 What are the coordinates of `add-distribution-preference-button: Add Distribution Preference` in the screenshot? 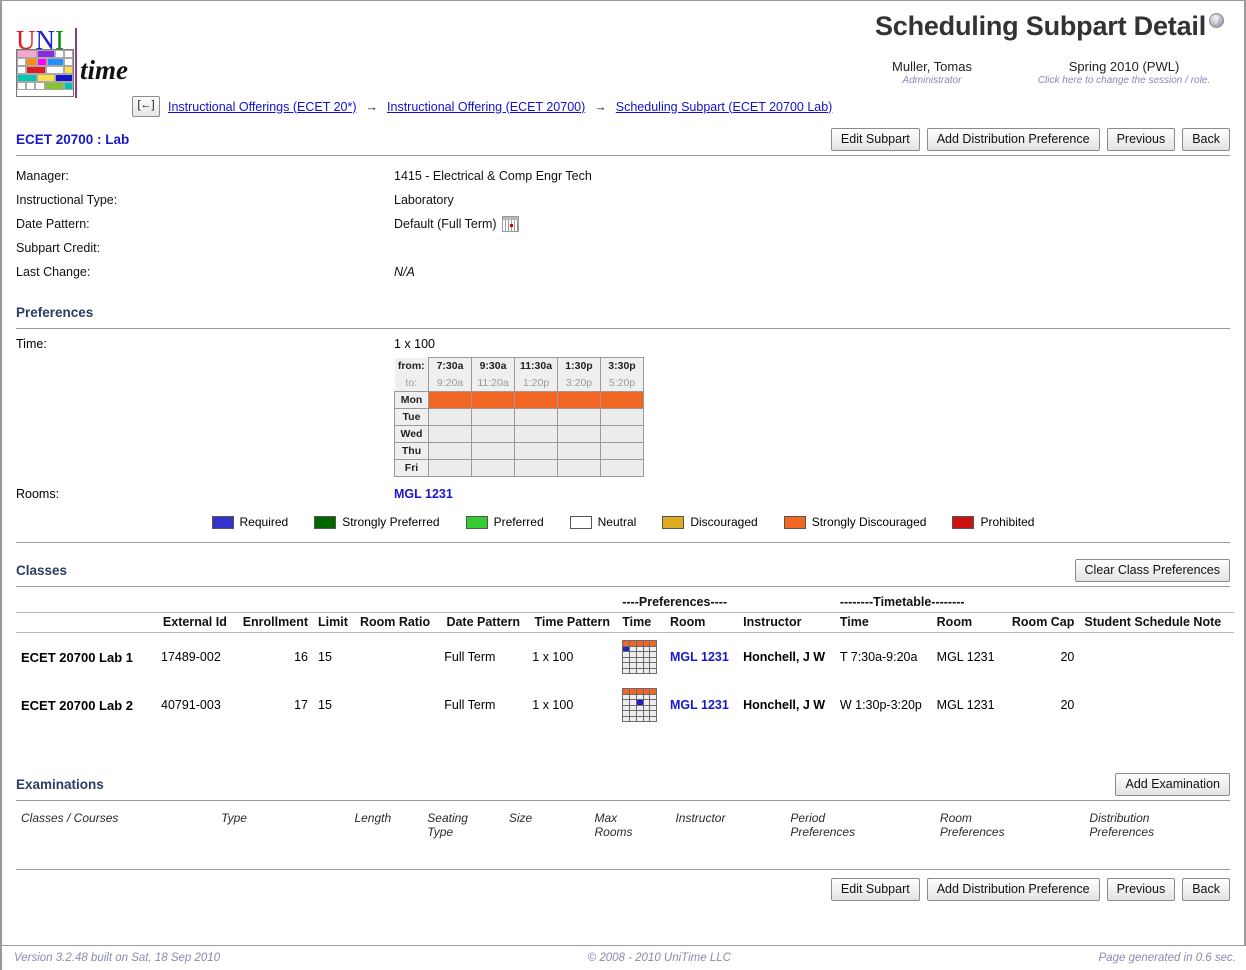 It's located at (1013, 139).